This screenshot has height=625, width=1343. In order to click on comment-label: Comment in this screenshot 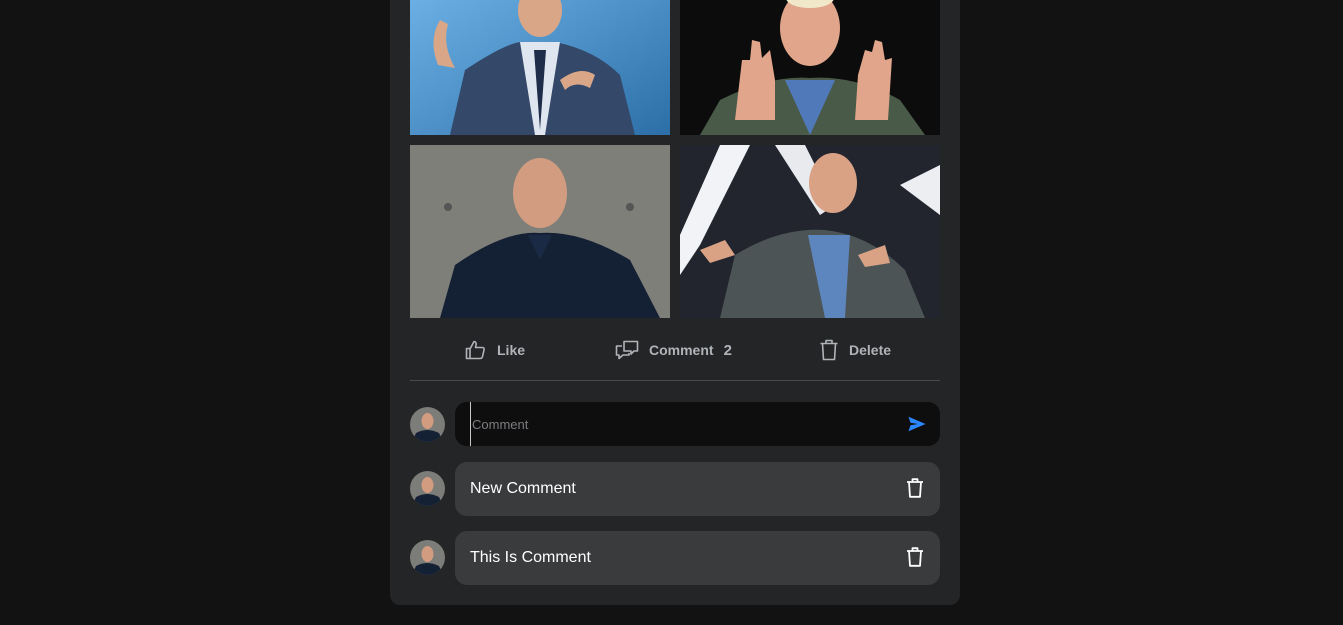, I will do `click(681, 350)`.